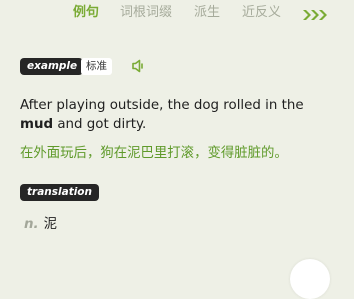 The width and height of the screenshot is (354, 299). I want to click on tab-synonyms-antonyms: 近反义, so click(261, 13).